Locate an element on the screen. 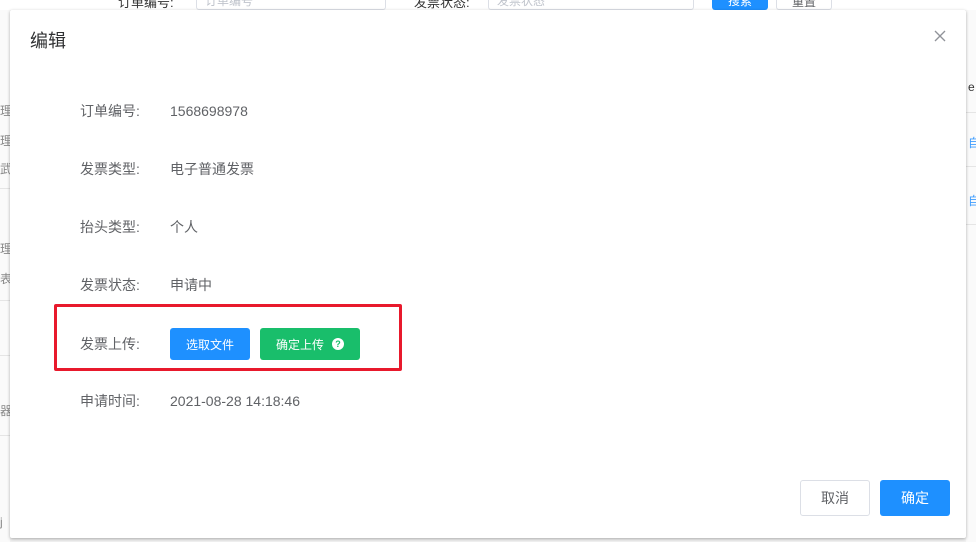 This screenshot has width=976, height=542. bg-left-sidebar: 理 理 武 理 表 器 j is located at coordinates (5, 276).